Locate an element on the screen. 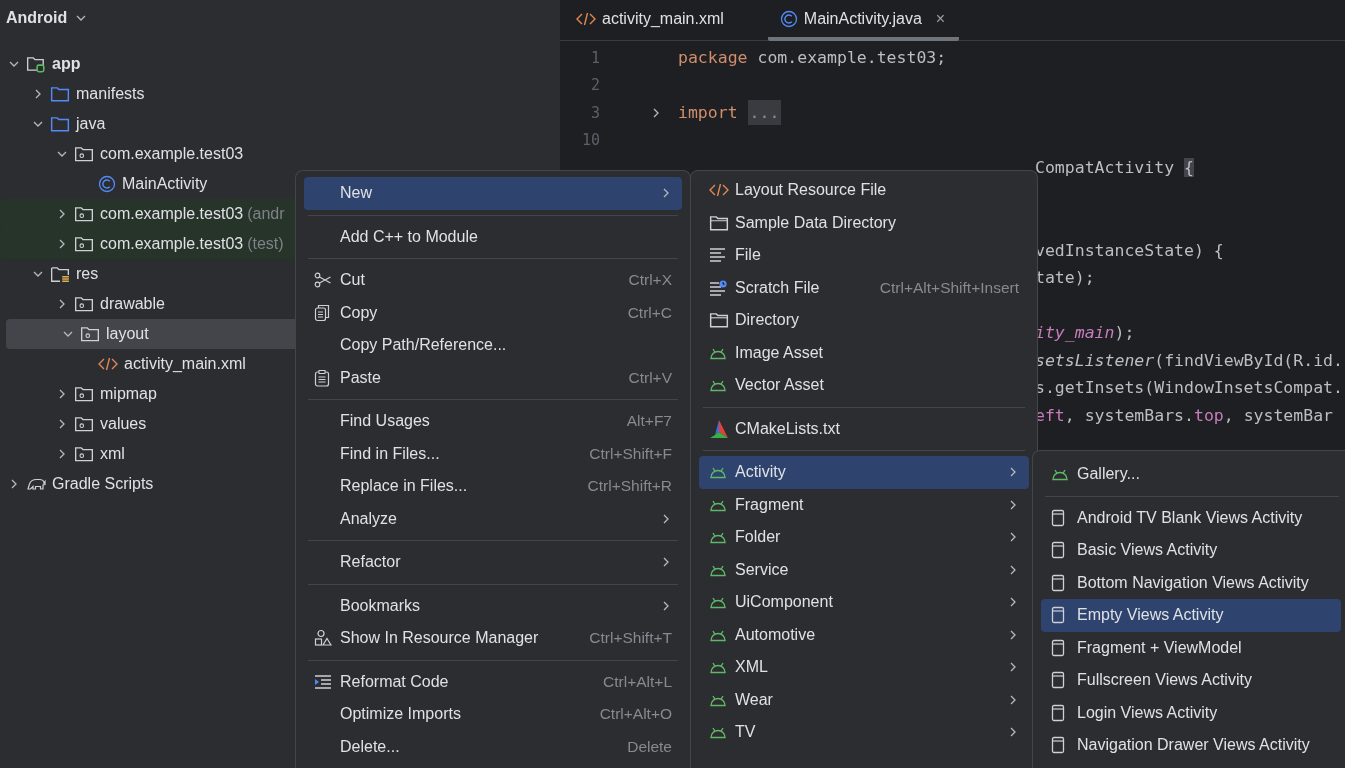  clipboard-icon is located at coordinates (322, 377).